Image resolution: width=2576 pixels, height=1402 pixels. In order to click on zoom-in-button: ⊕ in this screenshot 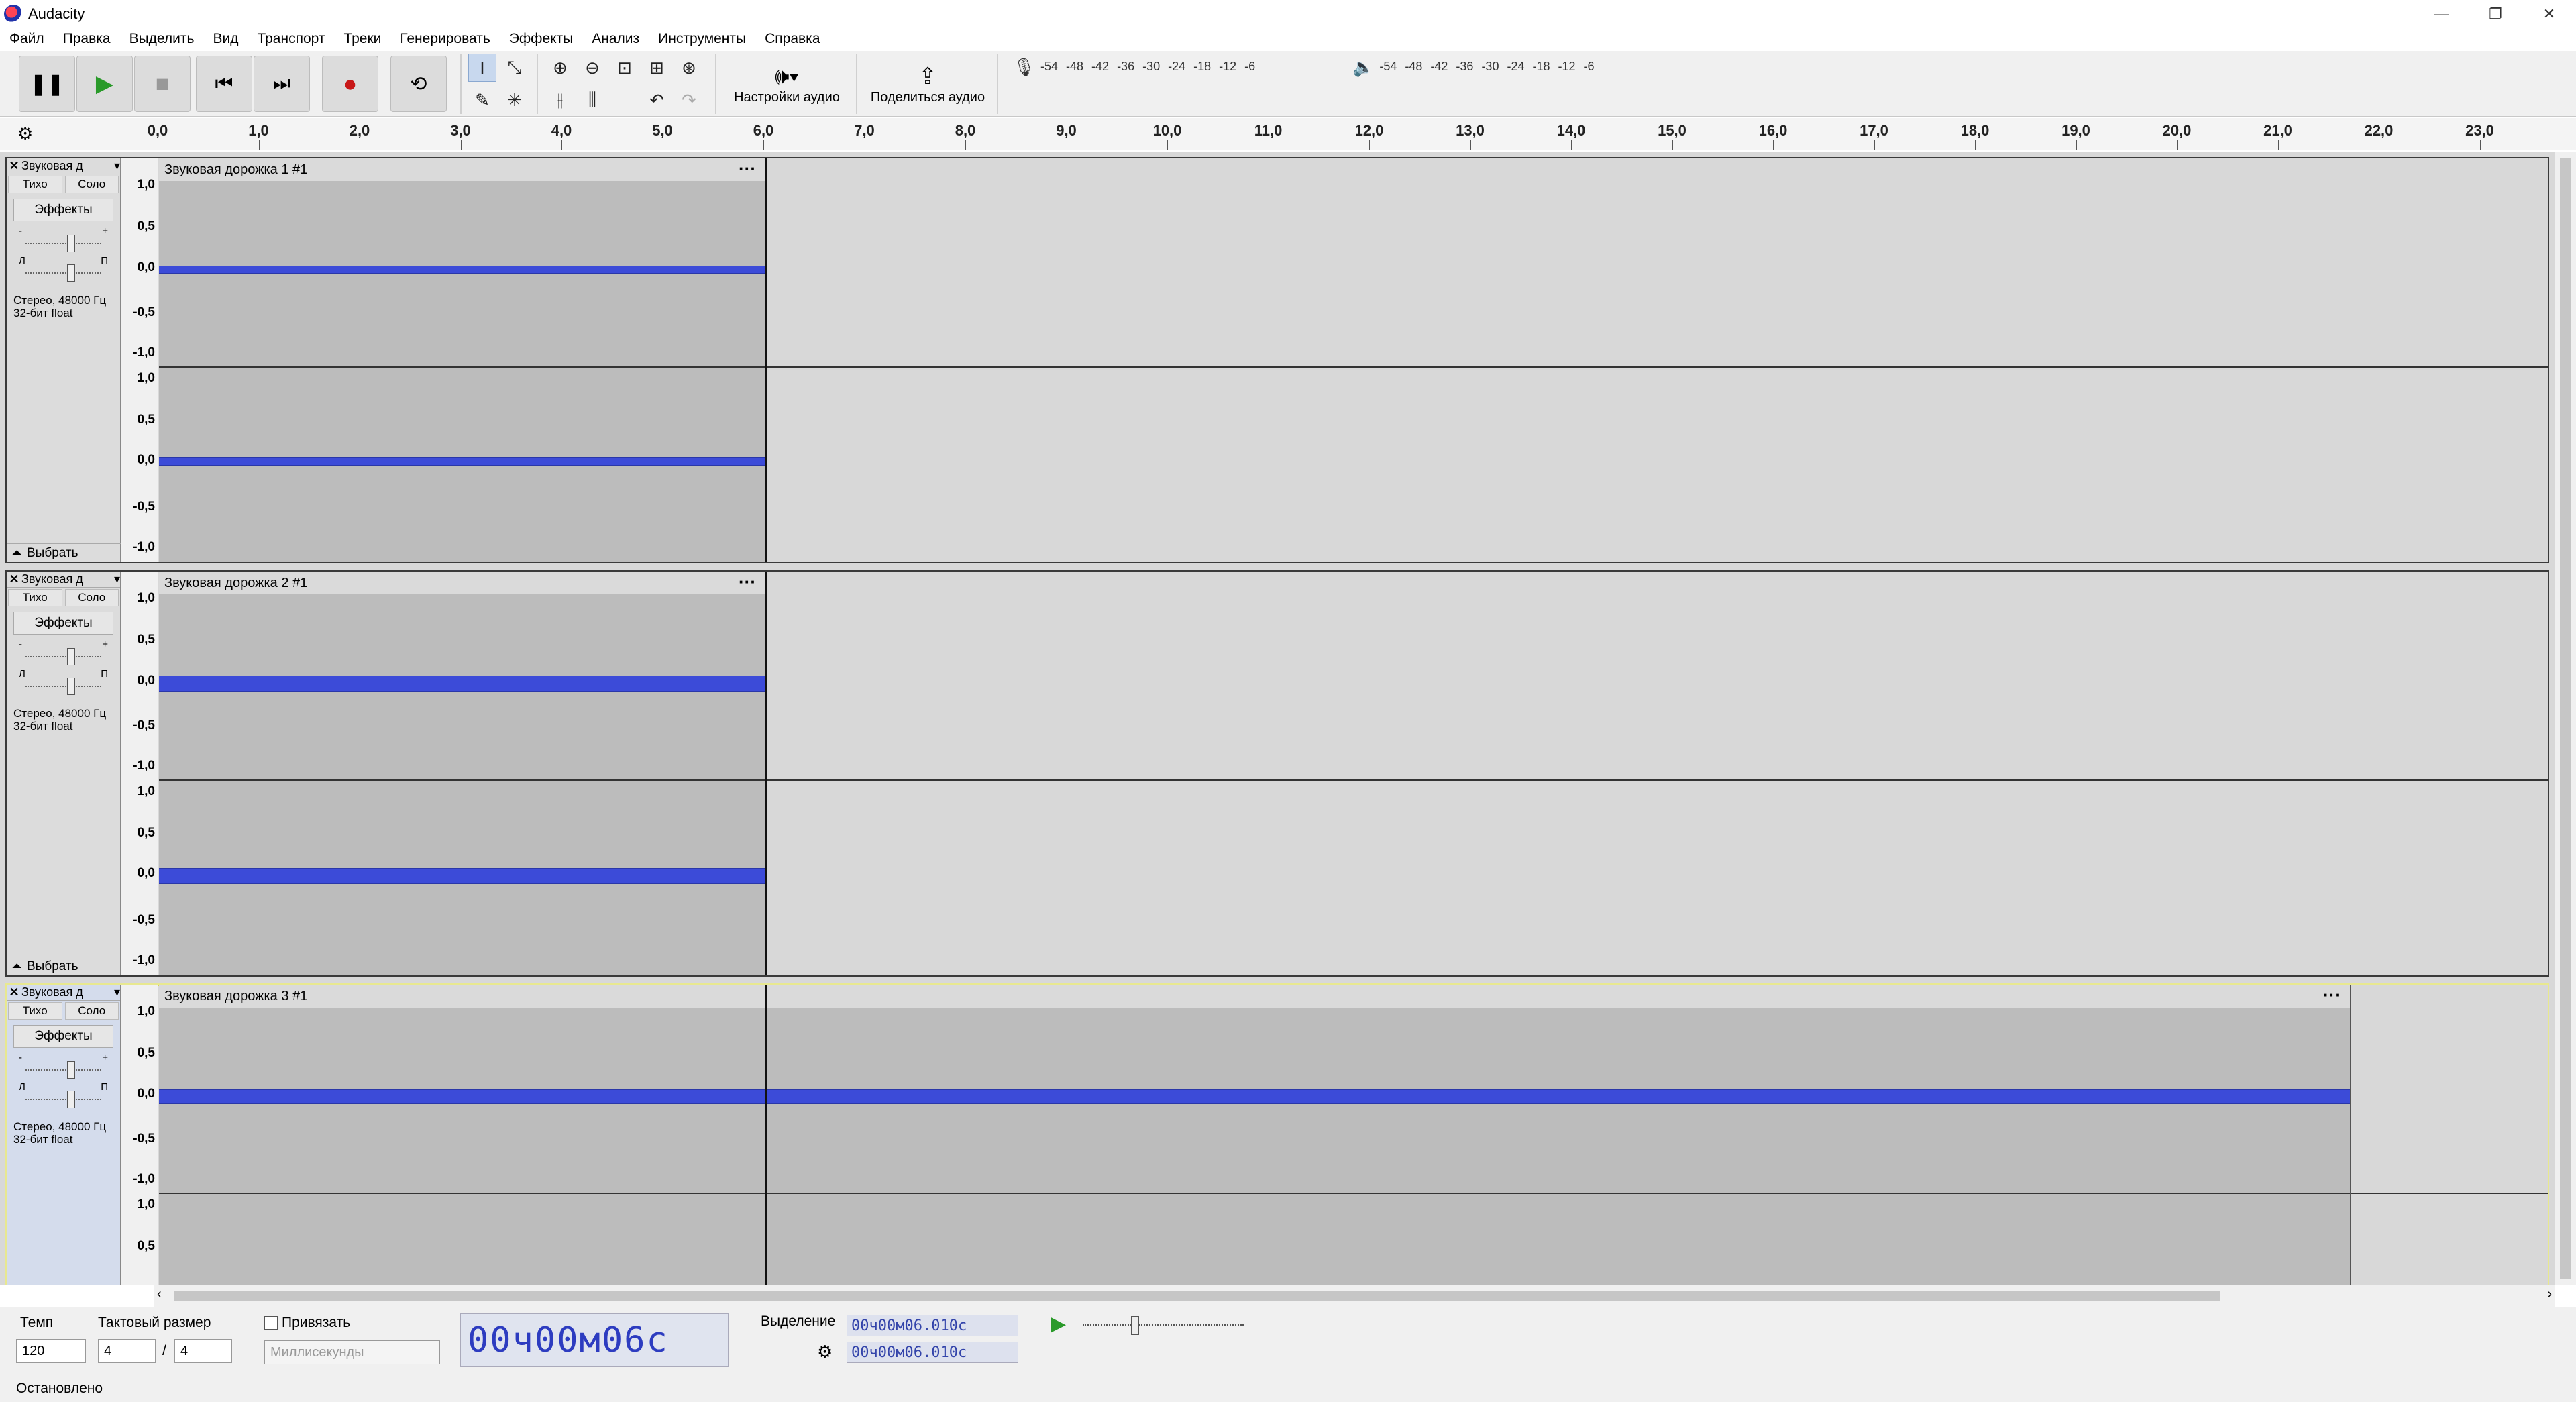, I will do `click(560, 68)`.